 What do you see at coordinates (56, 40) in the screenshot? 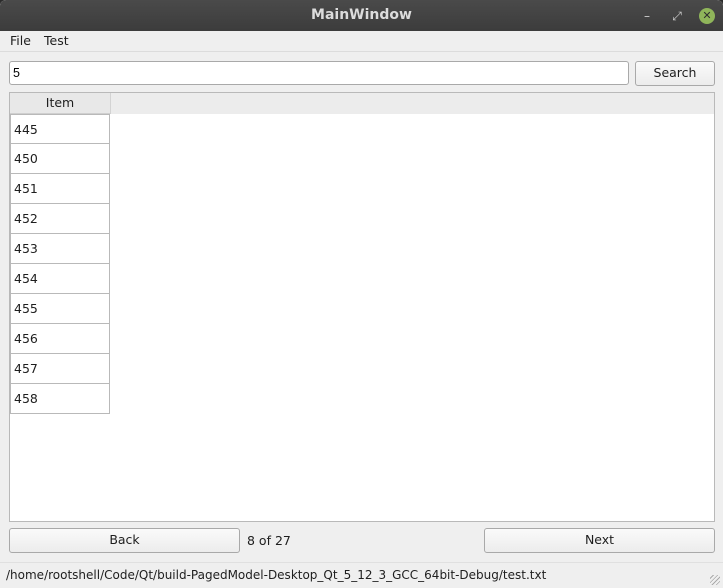
I see `menu-test: Test` at bounding box center [56, 40].